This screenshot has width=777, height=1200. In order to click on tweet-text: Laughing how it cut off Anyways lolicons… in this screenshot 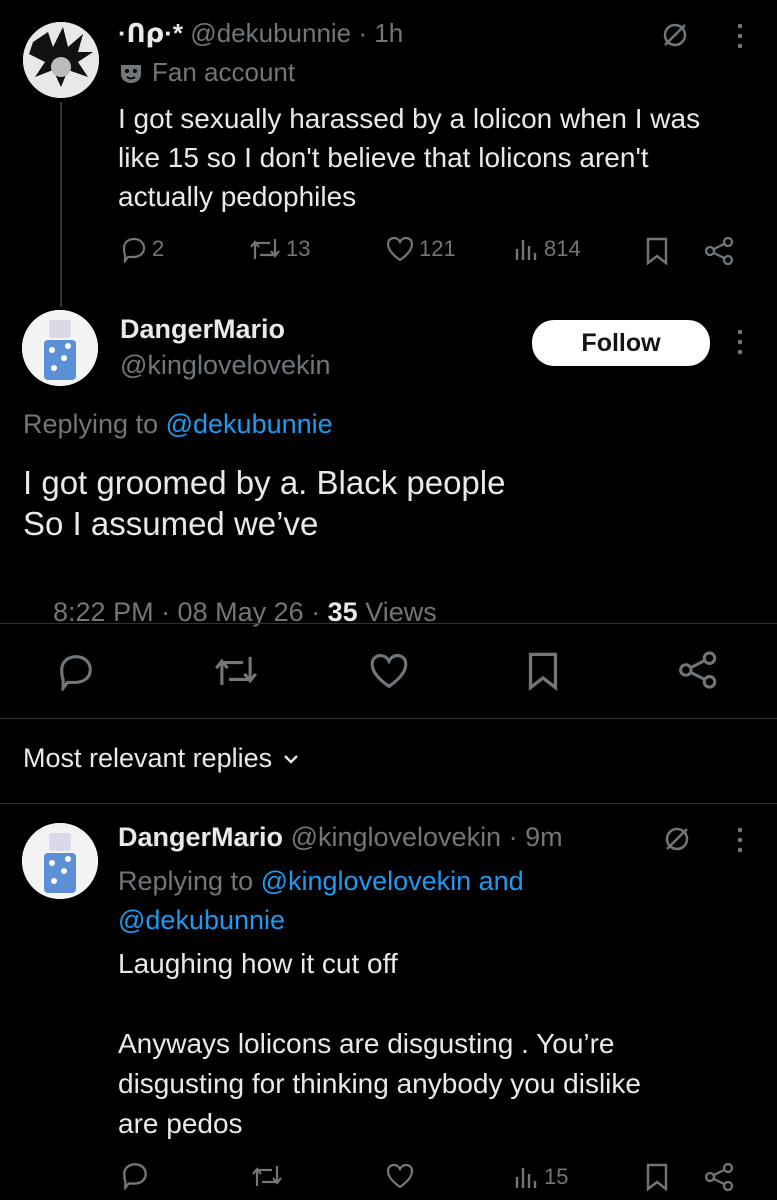, I will do `click(379, 1043)`.